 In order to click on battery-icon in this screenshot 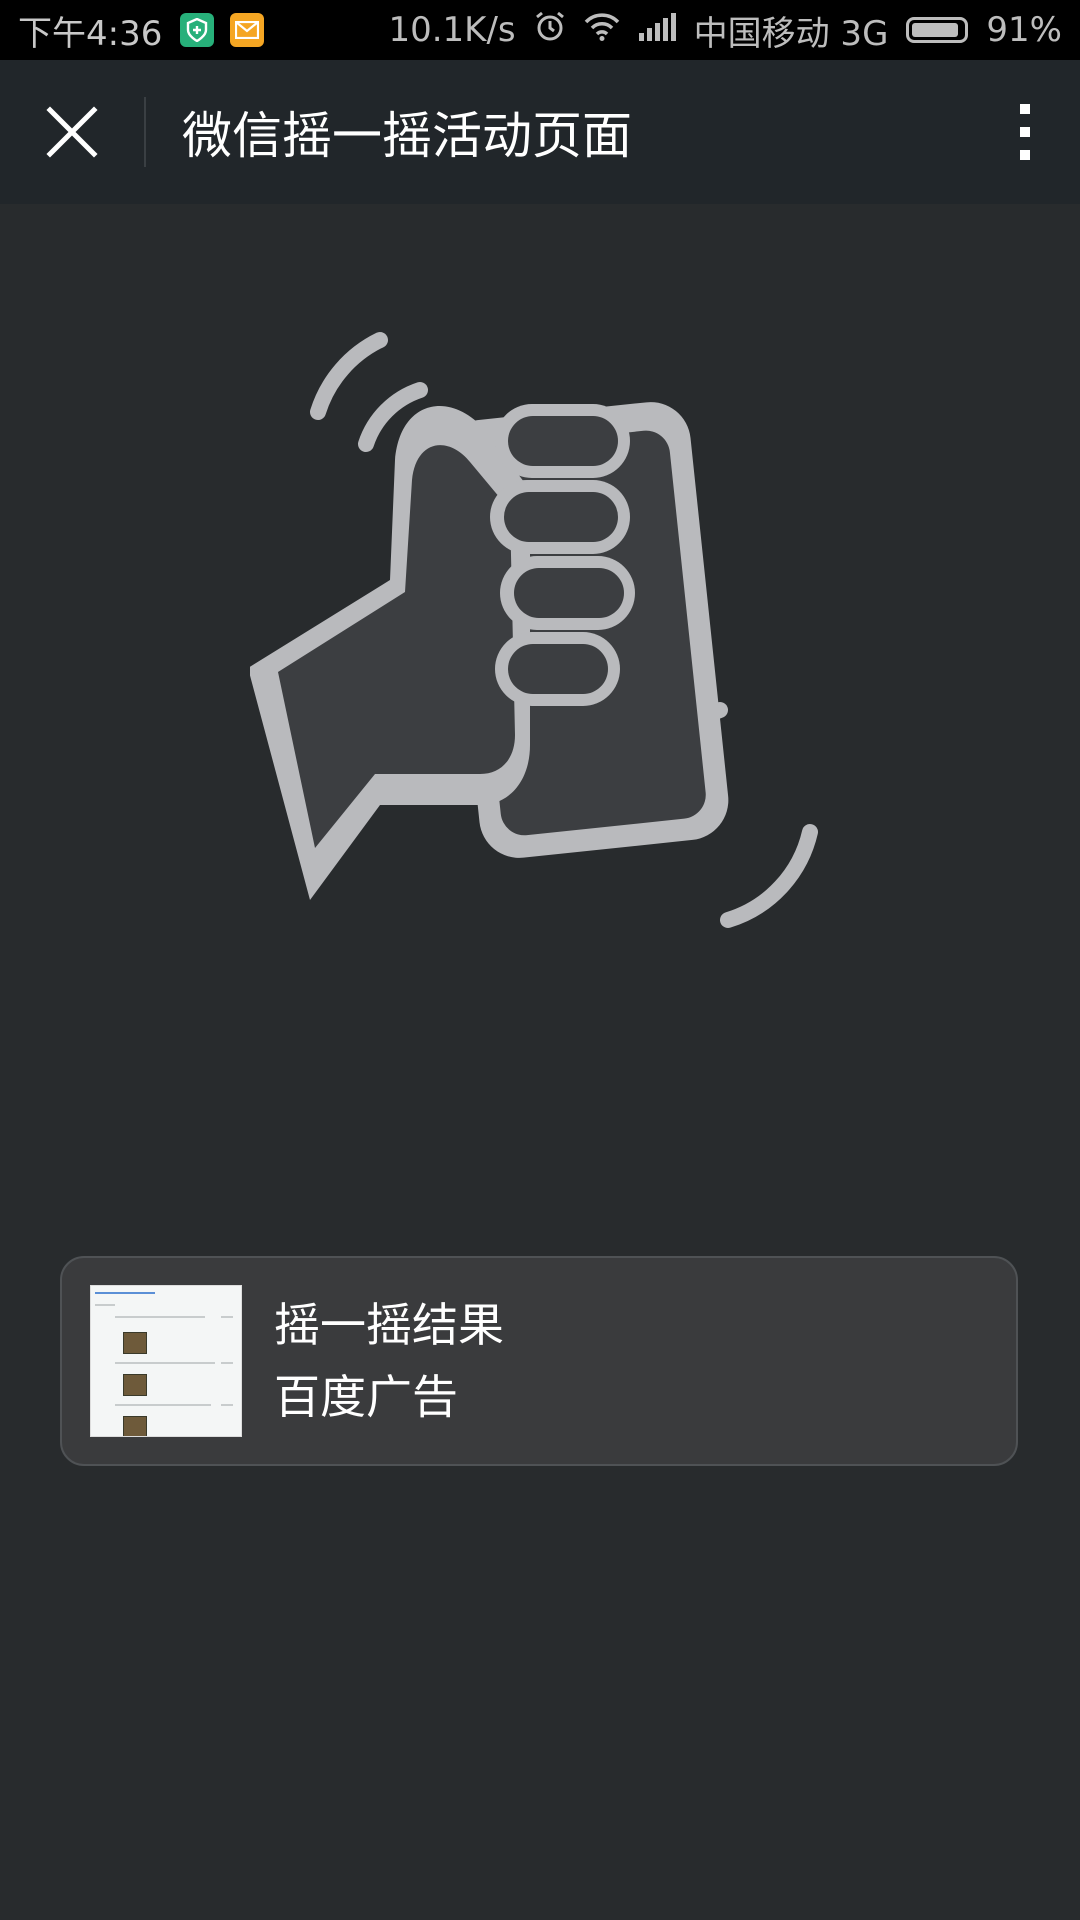, I will do `click(937, 30)`.